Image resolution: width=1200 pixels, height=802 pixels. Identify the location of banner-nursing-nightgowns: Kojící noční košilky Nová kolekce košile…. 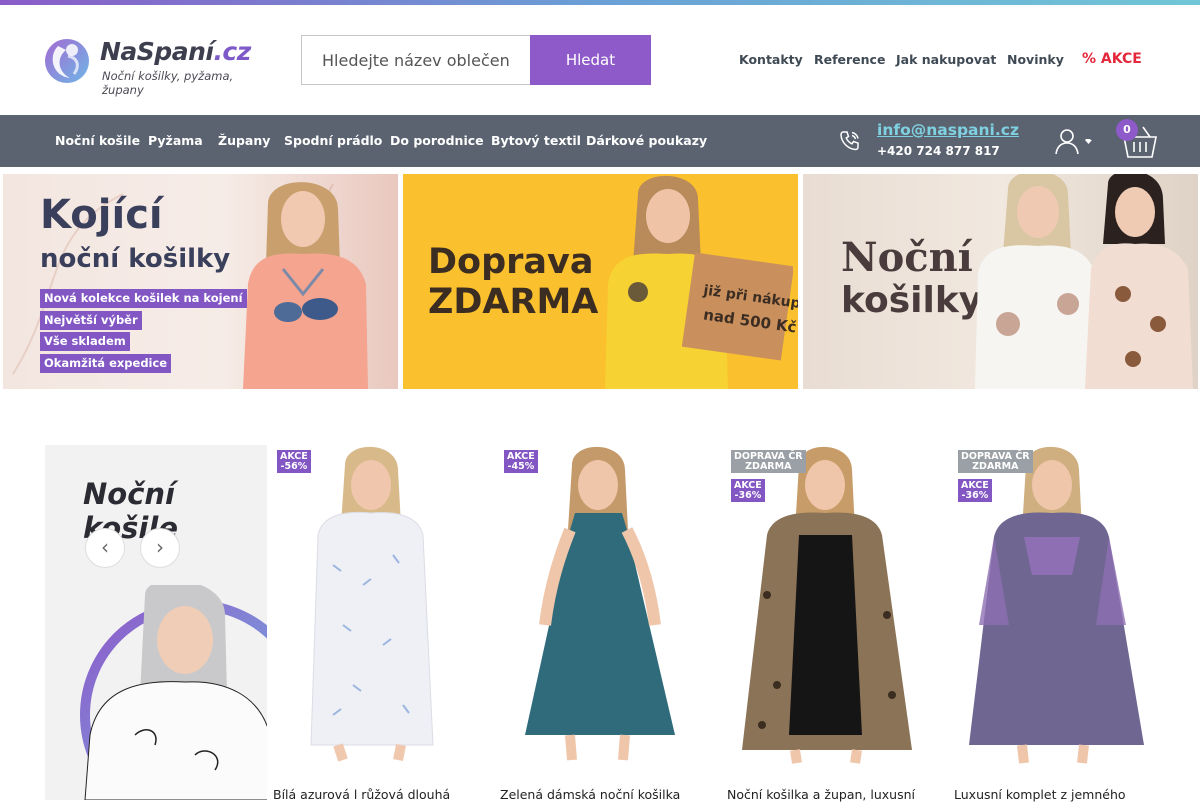
(200, 281).